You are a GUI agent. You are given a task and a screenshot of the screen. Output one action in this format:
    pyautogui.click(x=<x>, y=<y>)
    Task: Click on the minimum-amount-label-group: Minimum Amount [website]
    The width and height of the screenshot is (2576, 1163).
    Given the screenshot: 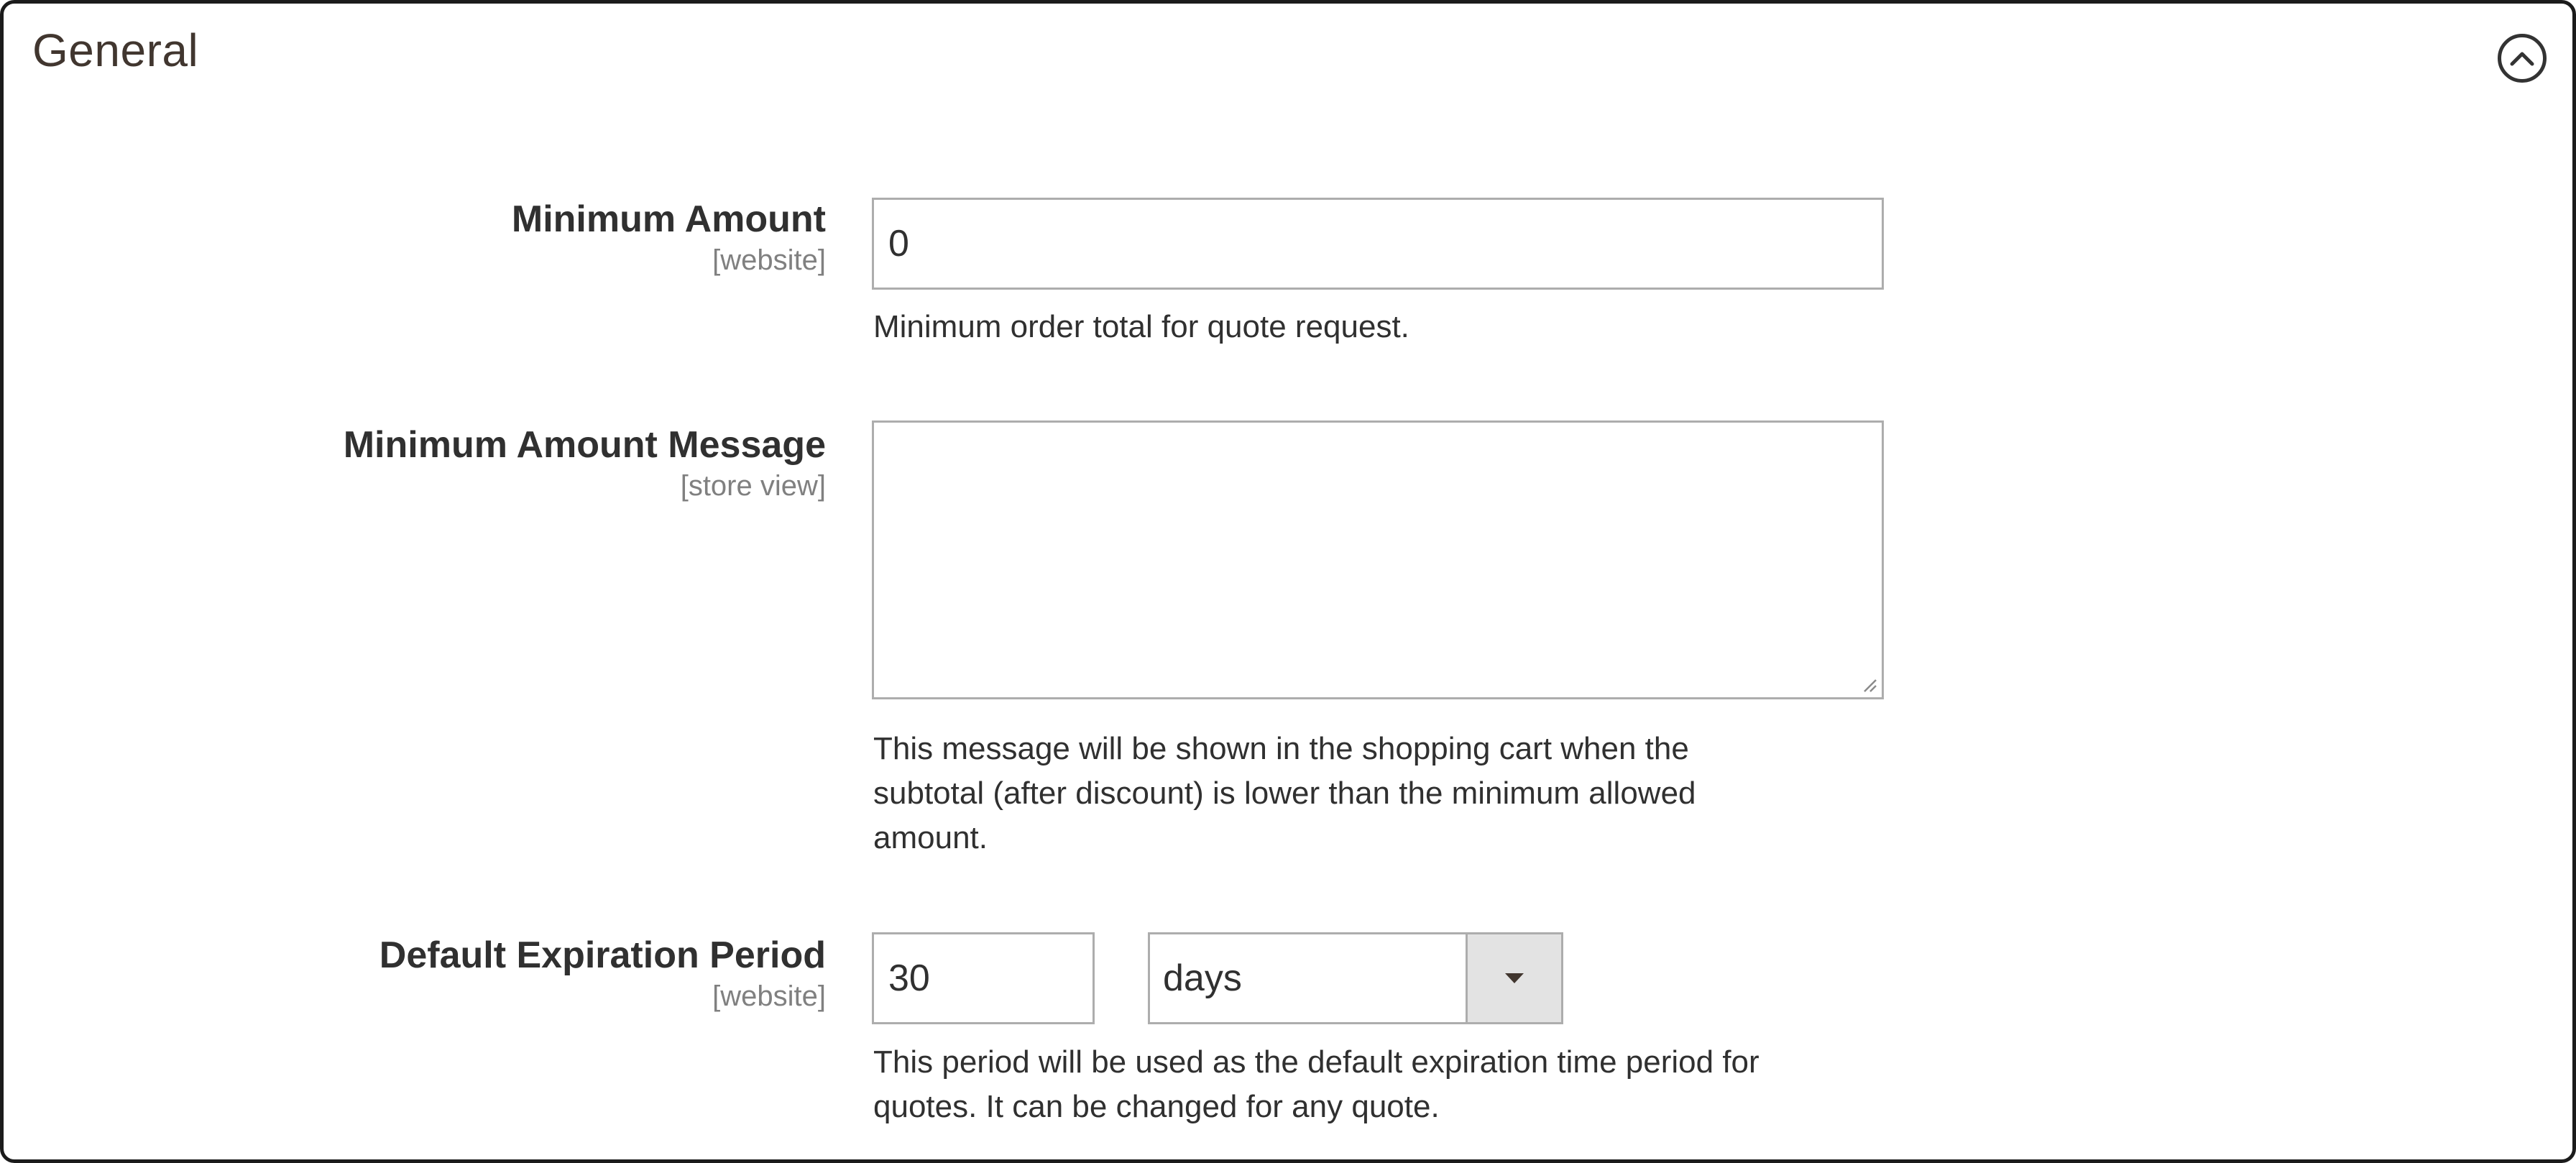 What is the action you would take?
    pyautogui.click(x=466, y=237)
    